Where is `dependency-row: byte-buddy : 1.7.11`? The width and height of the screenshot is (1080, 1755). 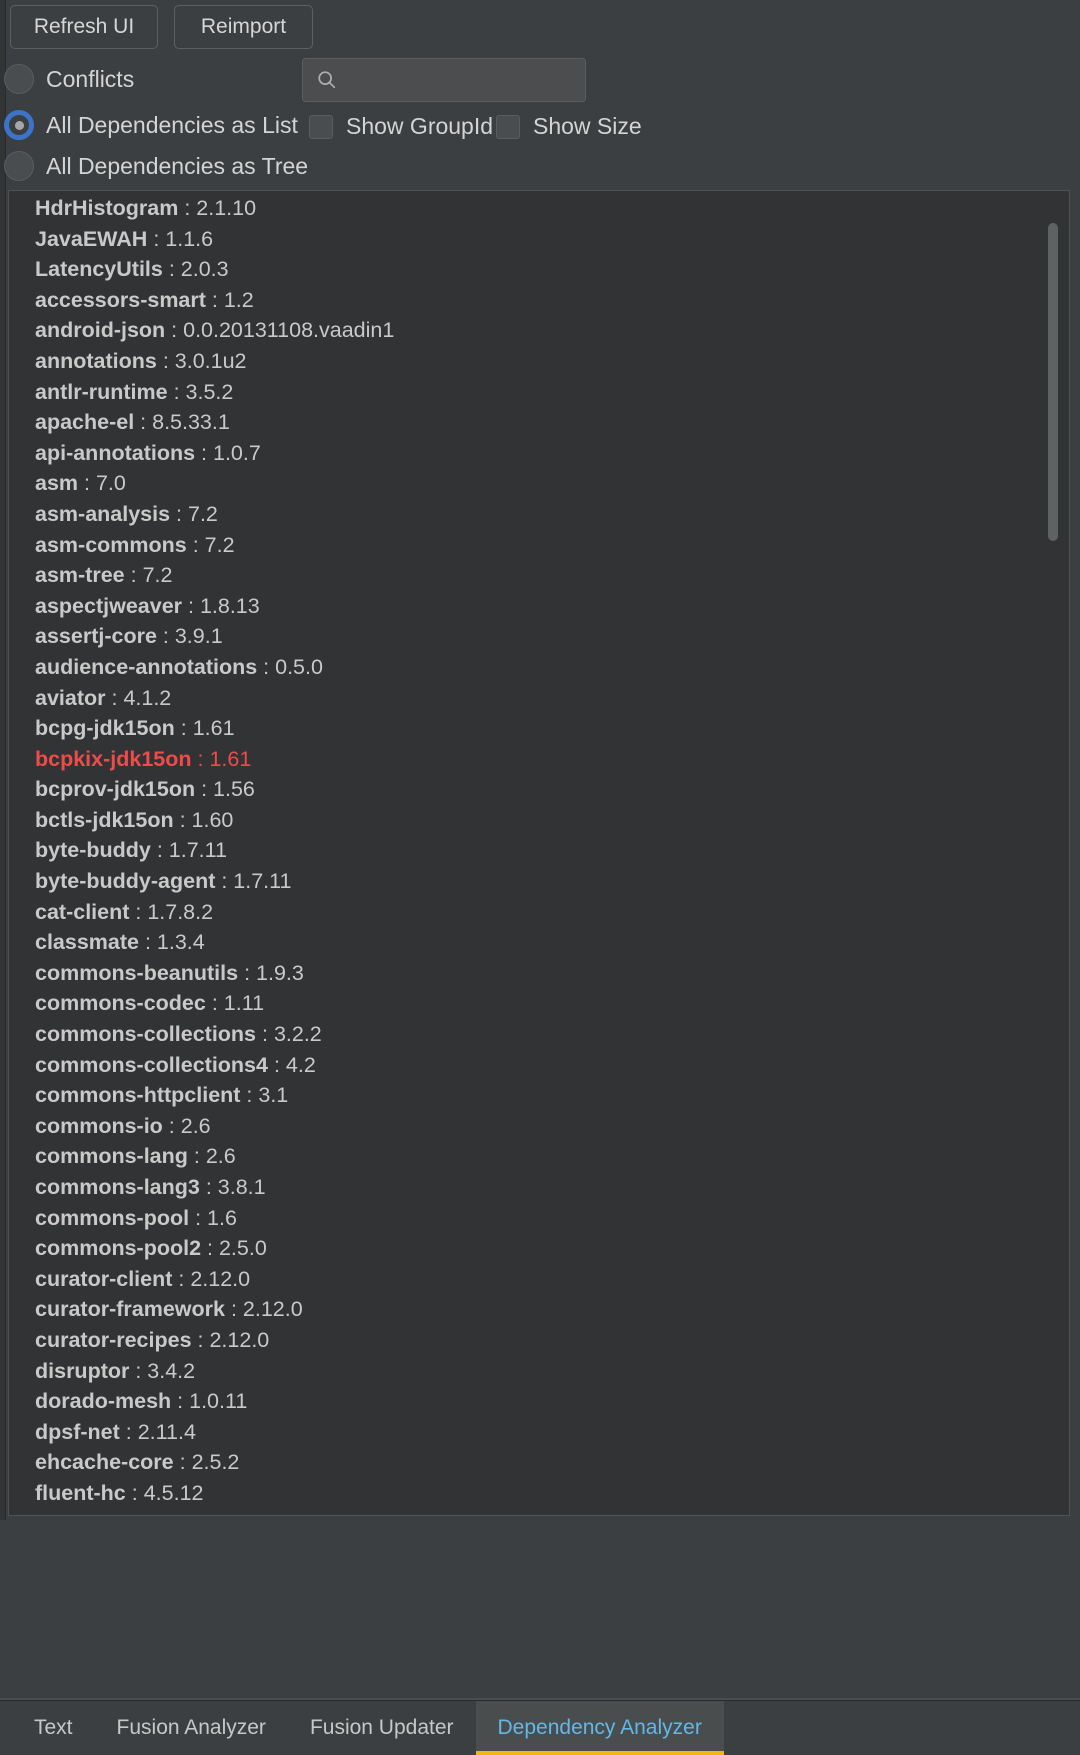 dependency-row: byte-buddy : 1.7.11 is located at coordinates (539, 850).